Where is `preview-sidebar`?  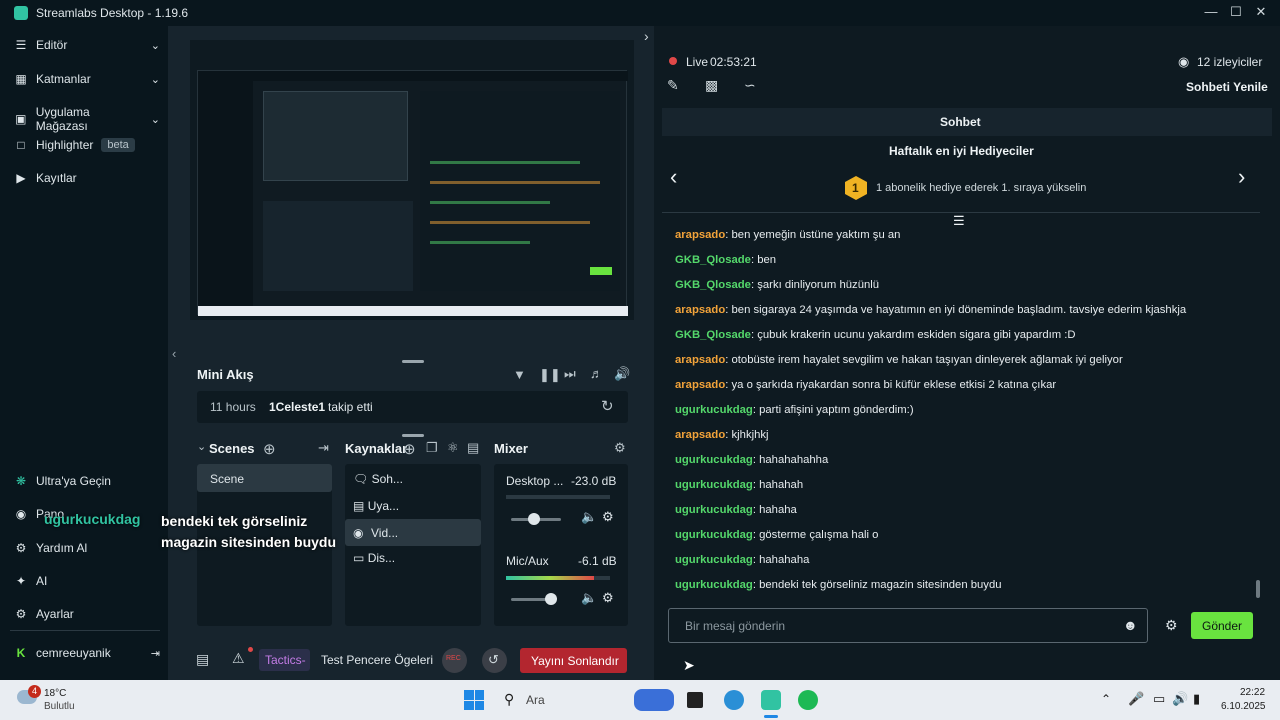
preview-sidebar is located at coordinates (225, 198).